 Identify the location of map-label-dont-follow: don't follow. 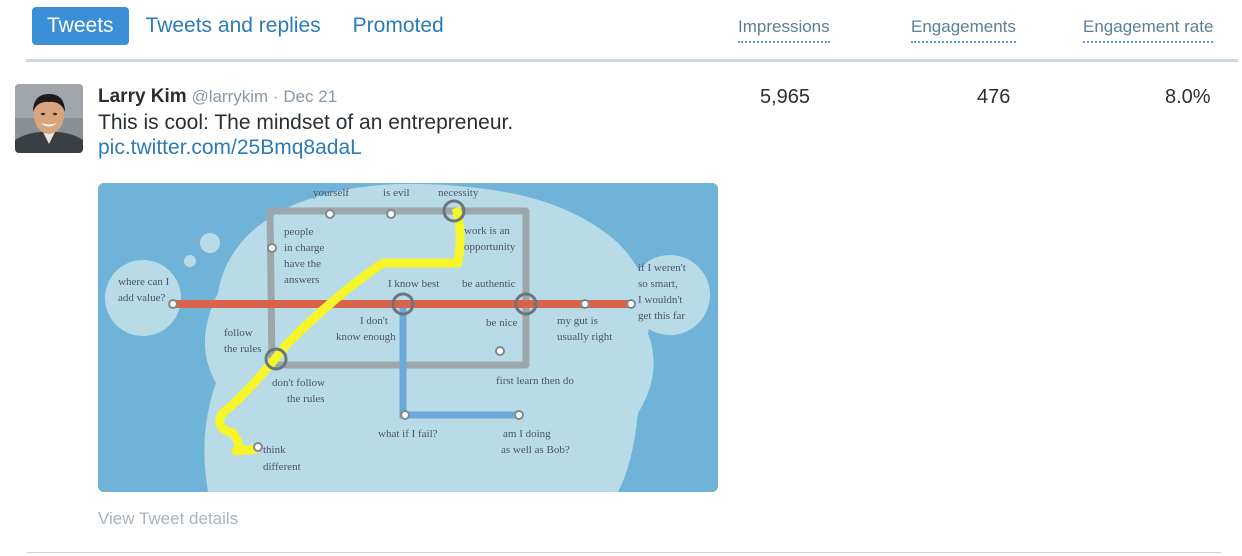
(298, 383).